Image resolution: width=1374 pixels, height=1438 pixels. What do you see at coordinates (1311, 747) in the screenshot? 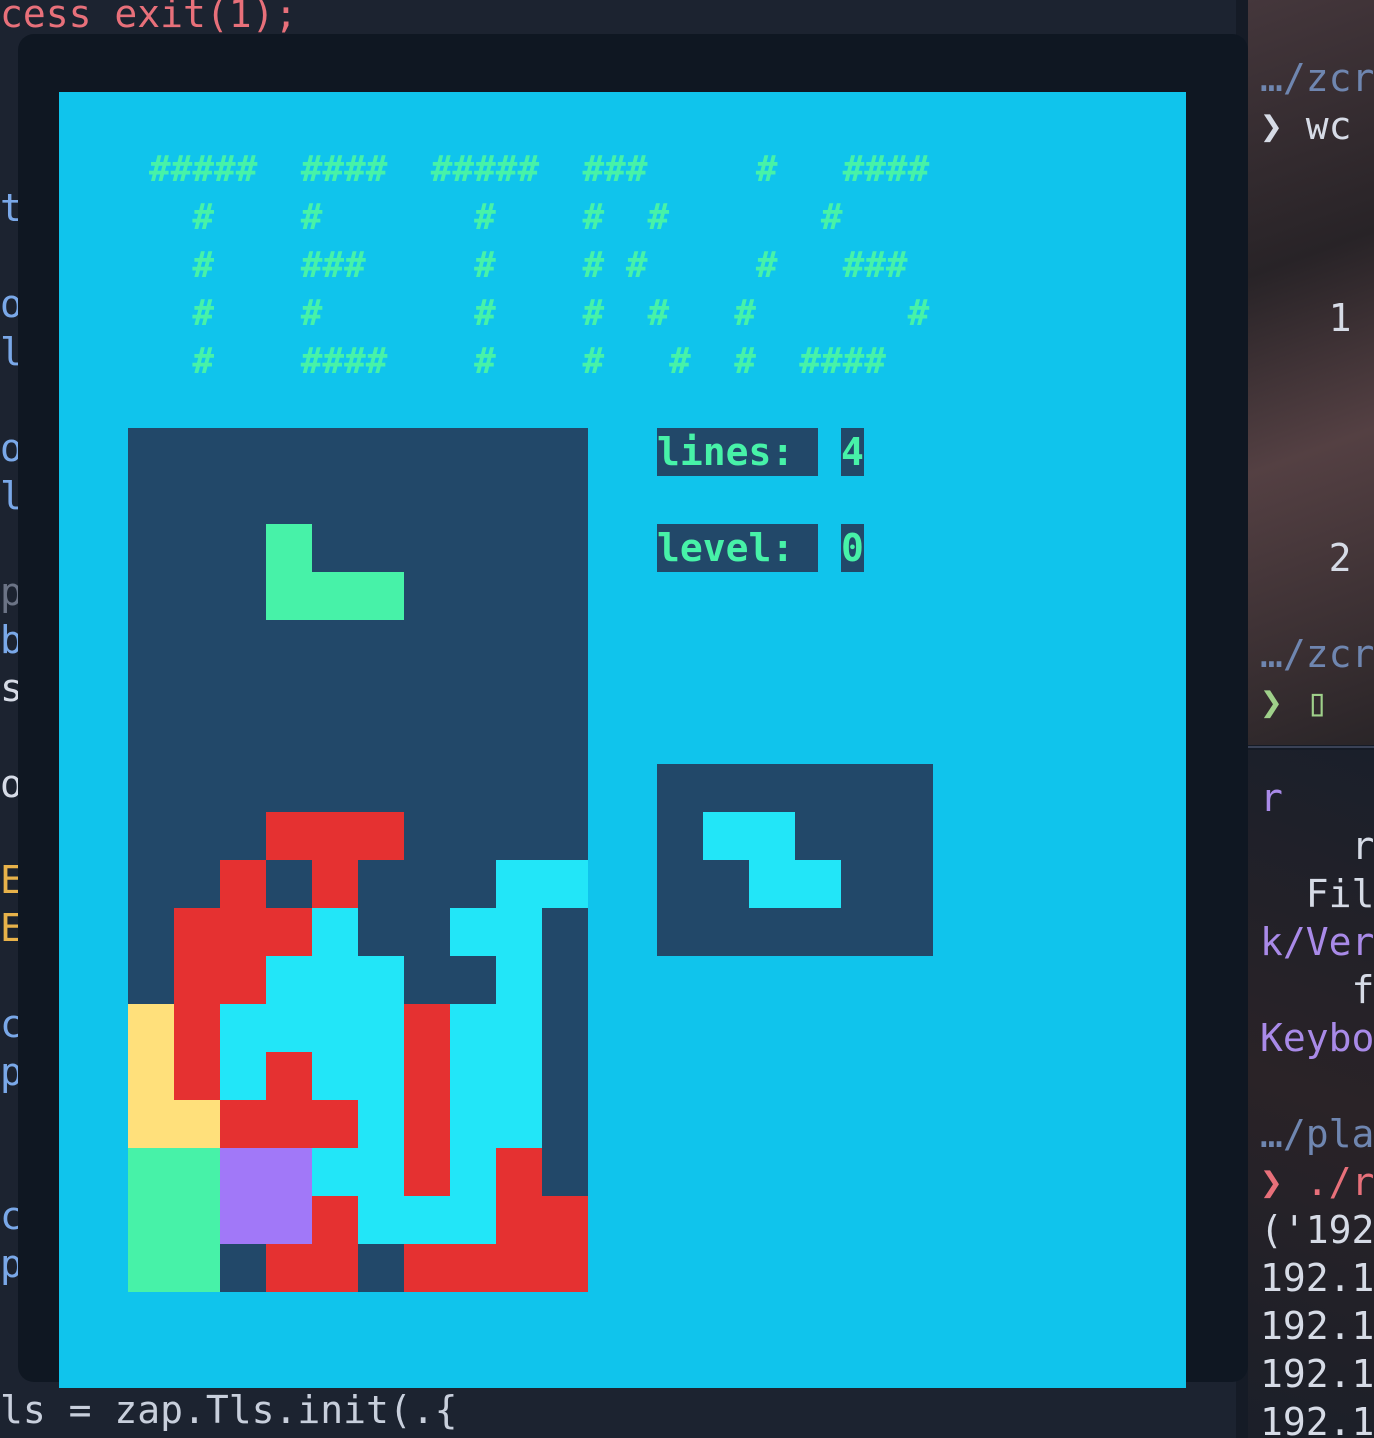
I see `terminal-pane-divider` at bounding box center [1311, 747].